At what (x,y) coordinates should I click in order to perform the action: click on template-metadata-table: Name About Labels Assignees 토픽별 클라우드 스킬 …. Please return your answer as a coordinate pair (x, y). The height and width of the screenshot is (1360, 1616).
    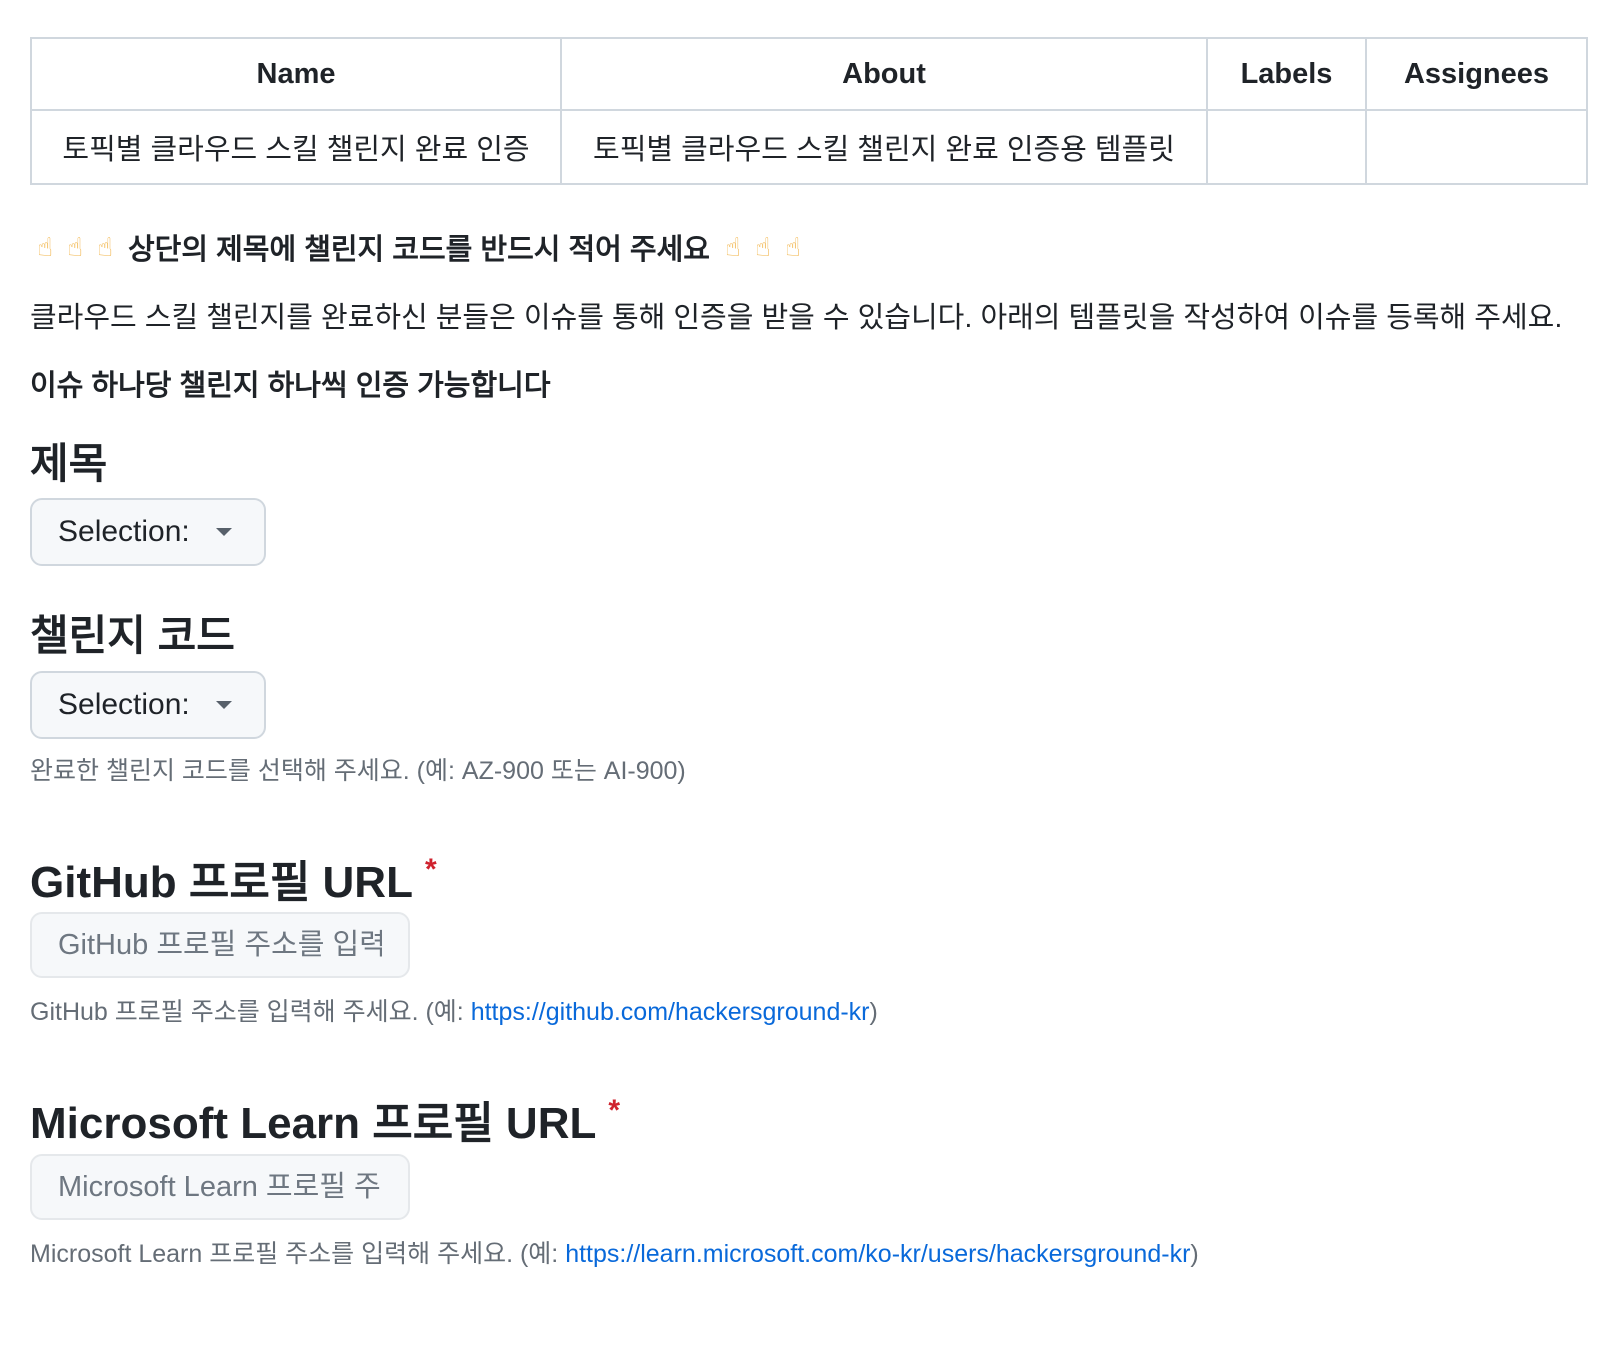
    Looking at the image, I should click on (809, 111).